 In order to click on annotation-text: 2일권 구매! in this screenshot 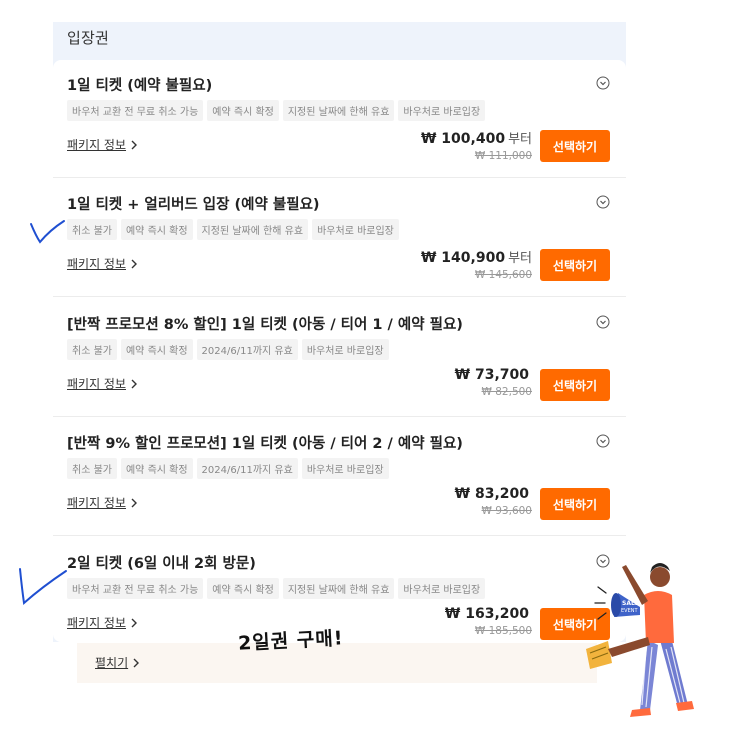, I will do `click(291, 641)`.